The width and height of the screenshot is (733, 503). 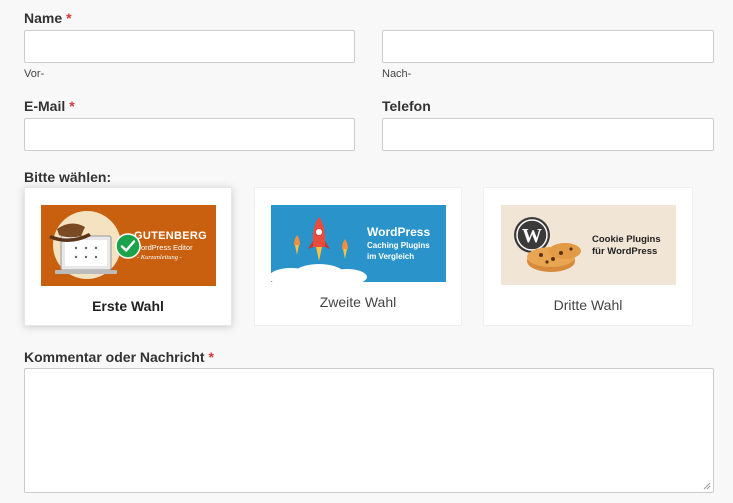 I want to click on cookie-thumbnail: W Cookie Plugins für WordPress, so click(x=588, y=245).